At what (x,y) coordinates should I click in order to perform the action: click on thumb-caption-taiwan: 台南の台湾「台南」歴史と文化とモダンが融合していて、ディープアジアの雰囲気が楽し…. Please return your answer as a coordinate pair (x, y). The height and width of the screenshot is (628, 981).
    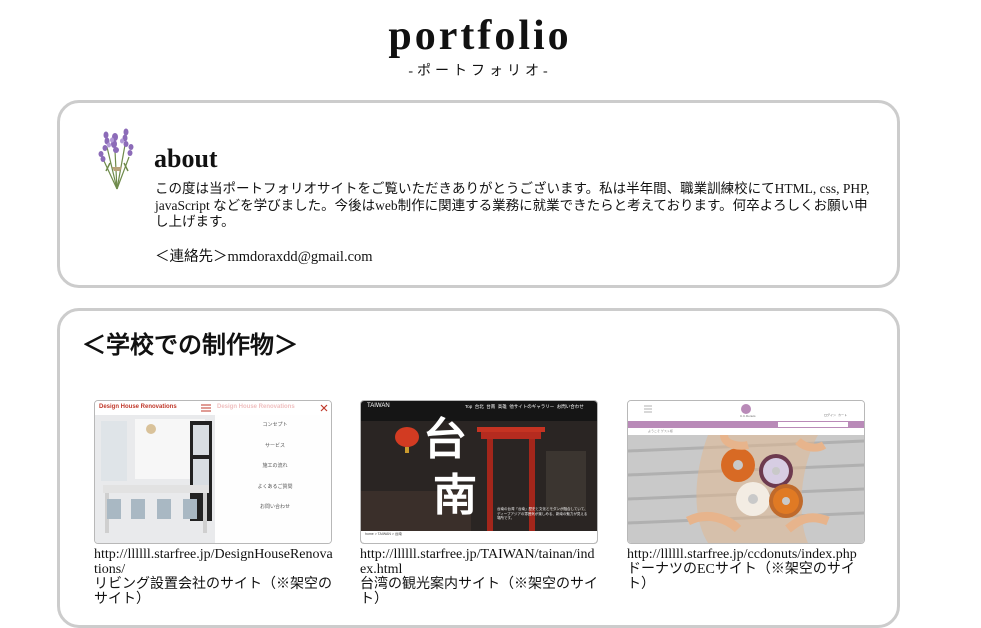
    Looking at the image, I should click on (542, 513).